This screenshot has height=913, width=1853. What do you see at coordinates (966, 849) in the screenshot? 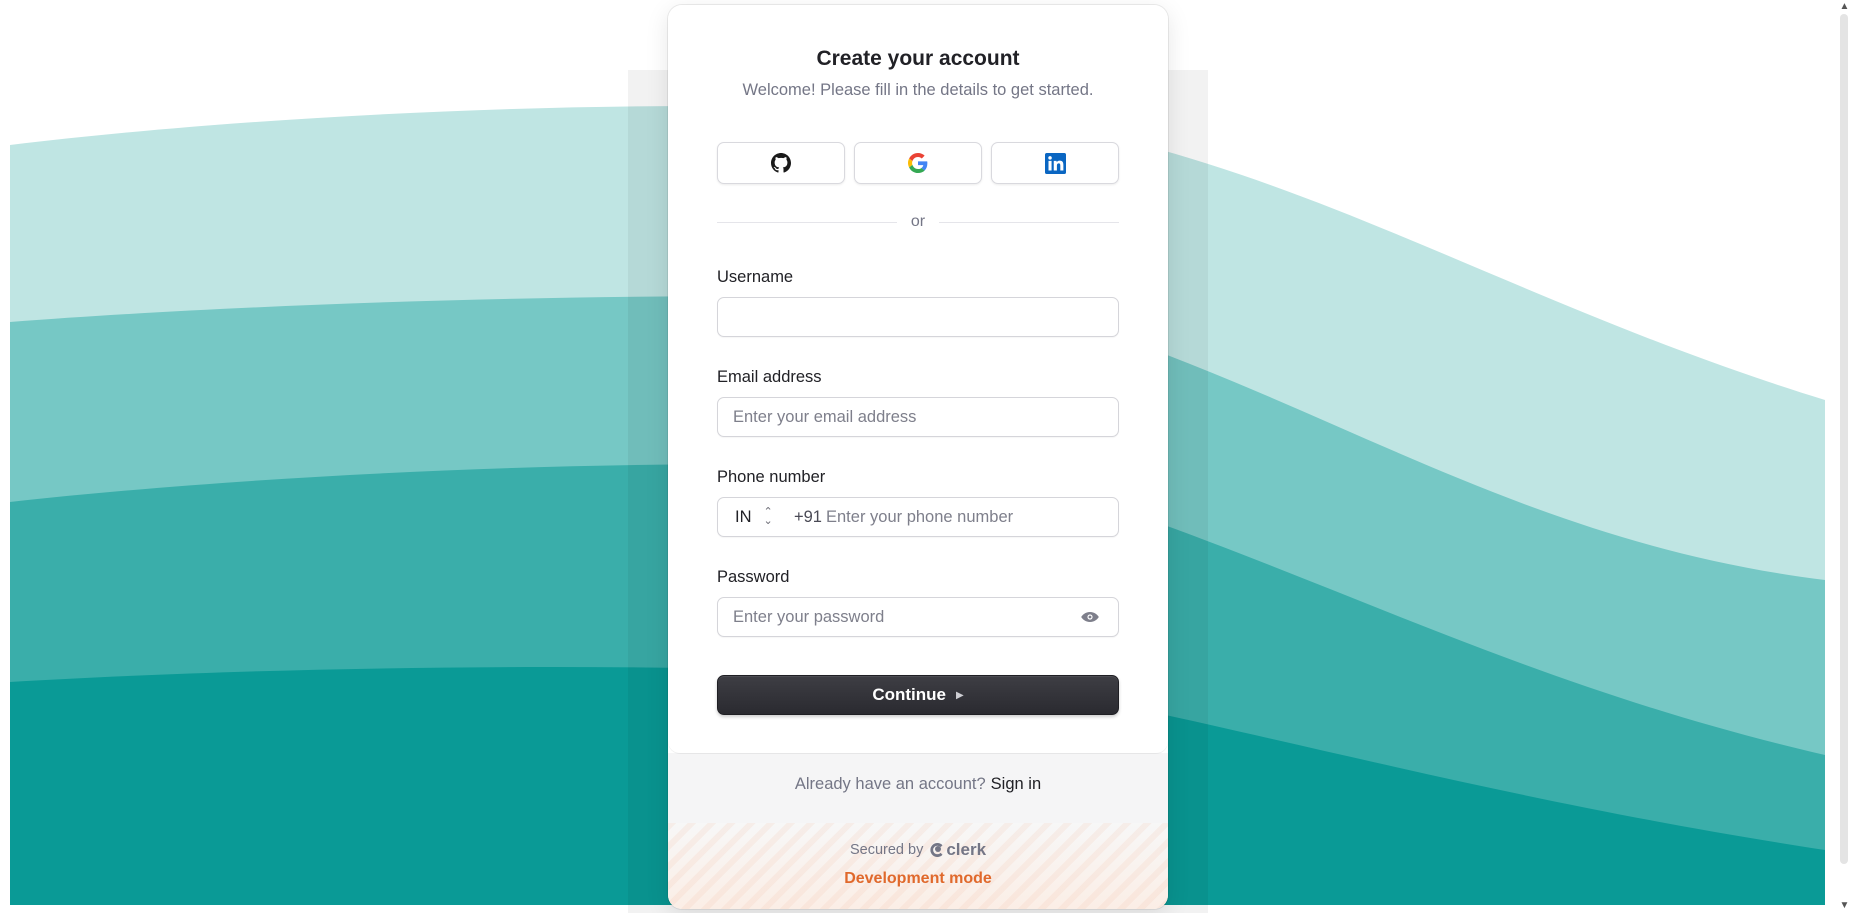
I see `clerk-brand: clerk` at bounding box center [966, 849].